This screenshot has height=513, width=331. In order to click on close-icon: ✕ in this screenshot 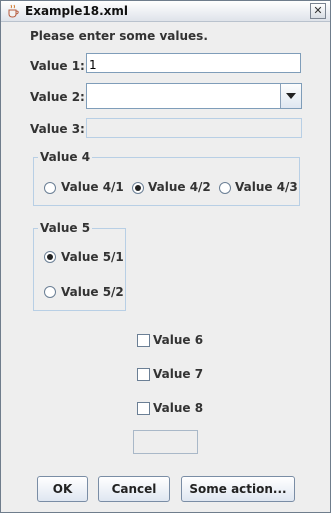, I will do `click(318, 10)`.